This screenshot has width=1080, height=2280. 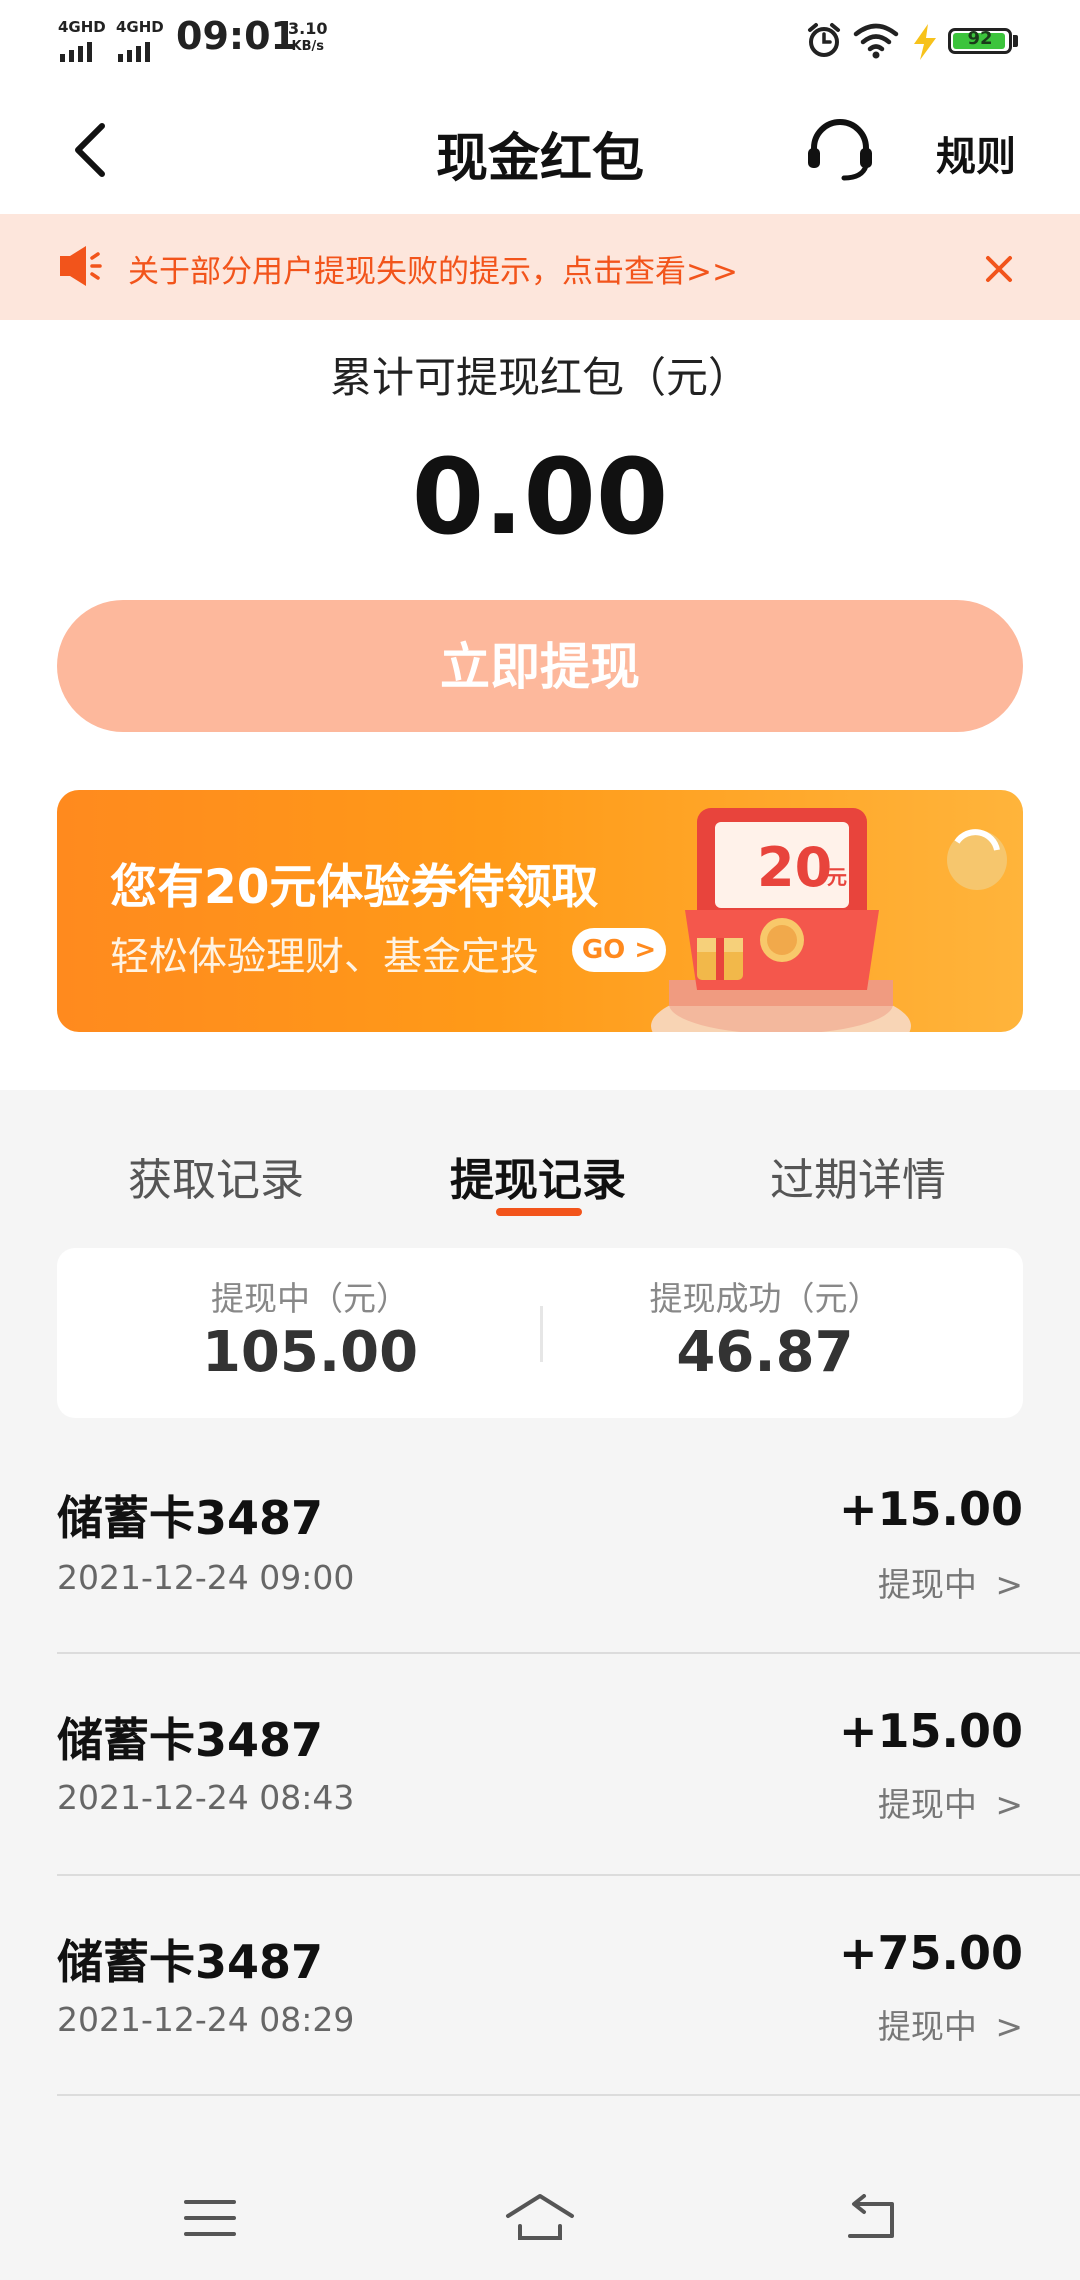 What do you see at coordinates (765, 1352) in the screenshot?
I see `success-value: 46.87` at bounding box center [765, 1352].